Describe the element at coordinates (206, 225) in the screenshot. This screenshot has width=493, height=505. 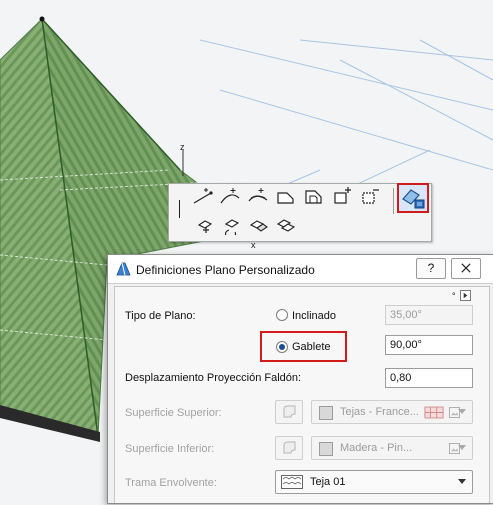
I see `move-plane-icon` at that location.